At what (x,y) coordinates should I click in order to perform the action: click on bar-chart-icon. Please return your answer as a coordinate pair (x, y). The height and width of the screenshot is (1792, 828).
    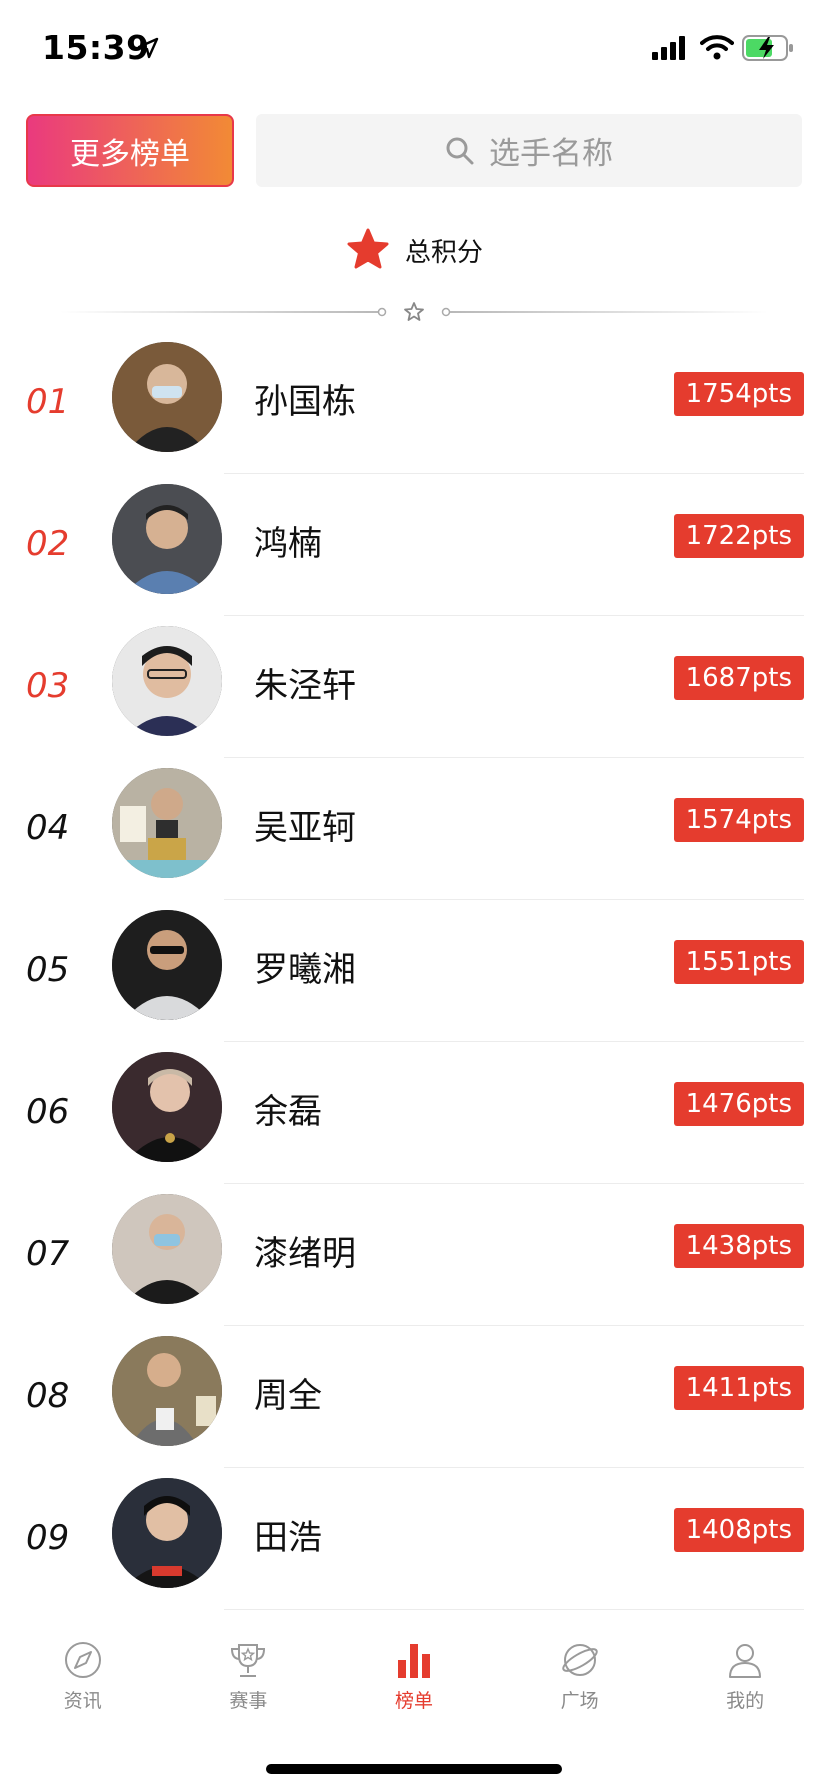
    Looking at the image, I should click on (413, 1661).